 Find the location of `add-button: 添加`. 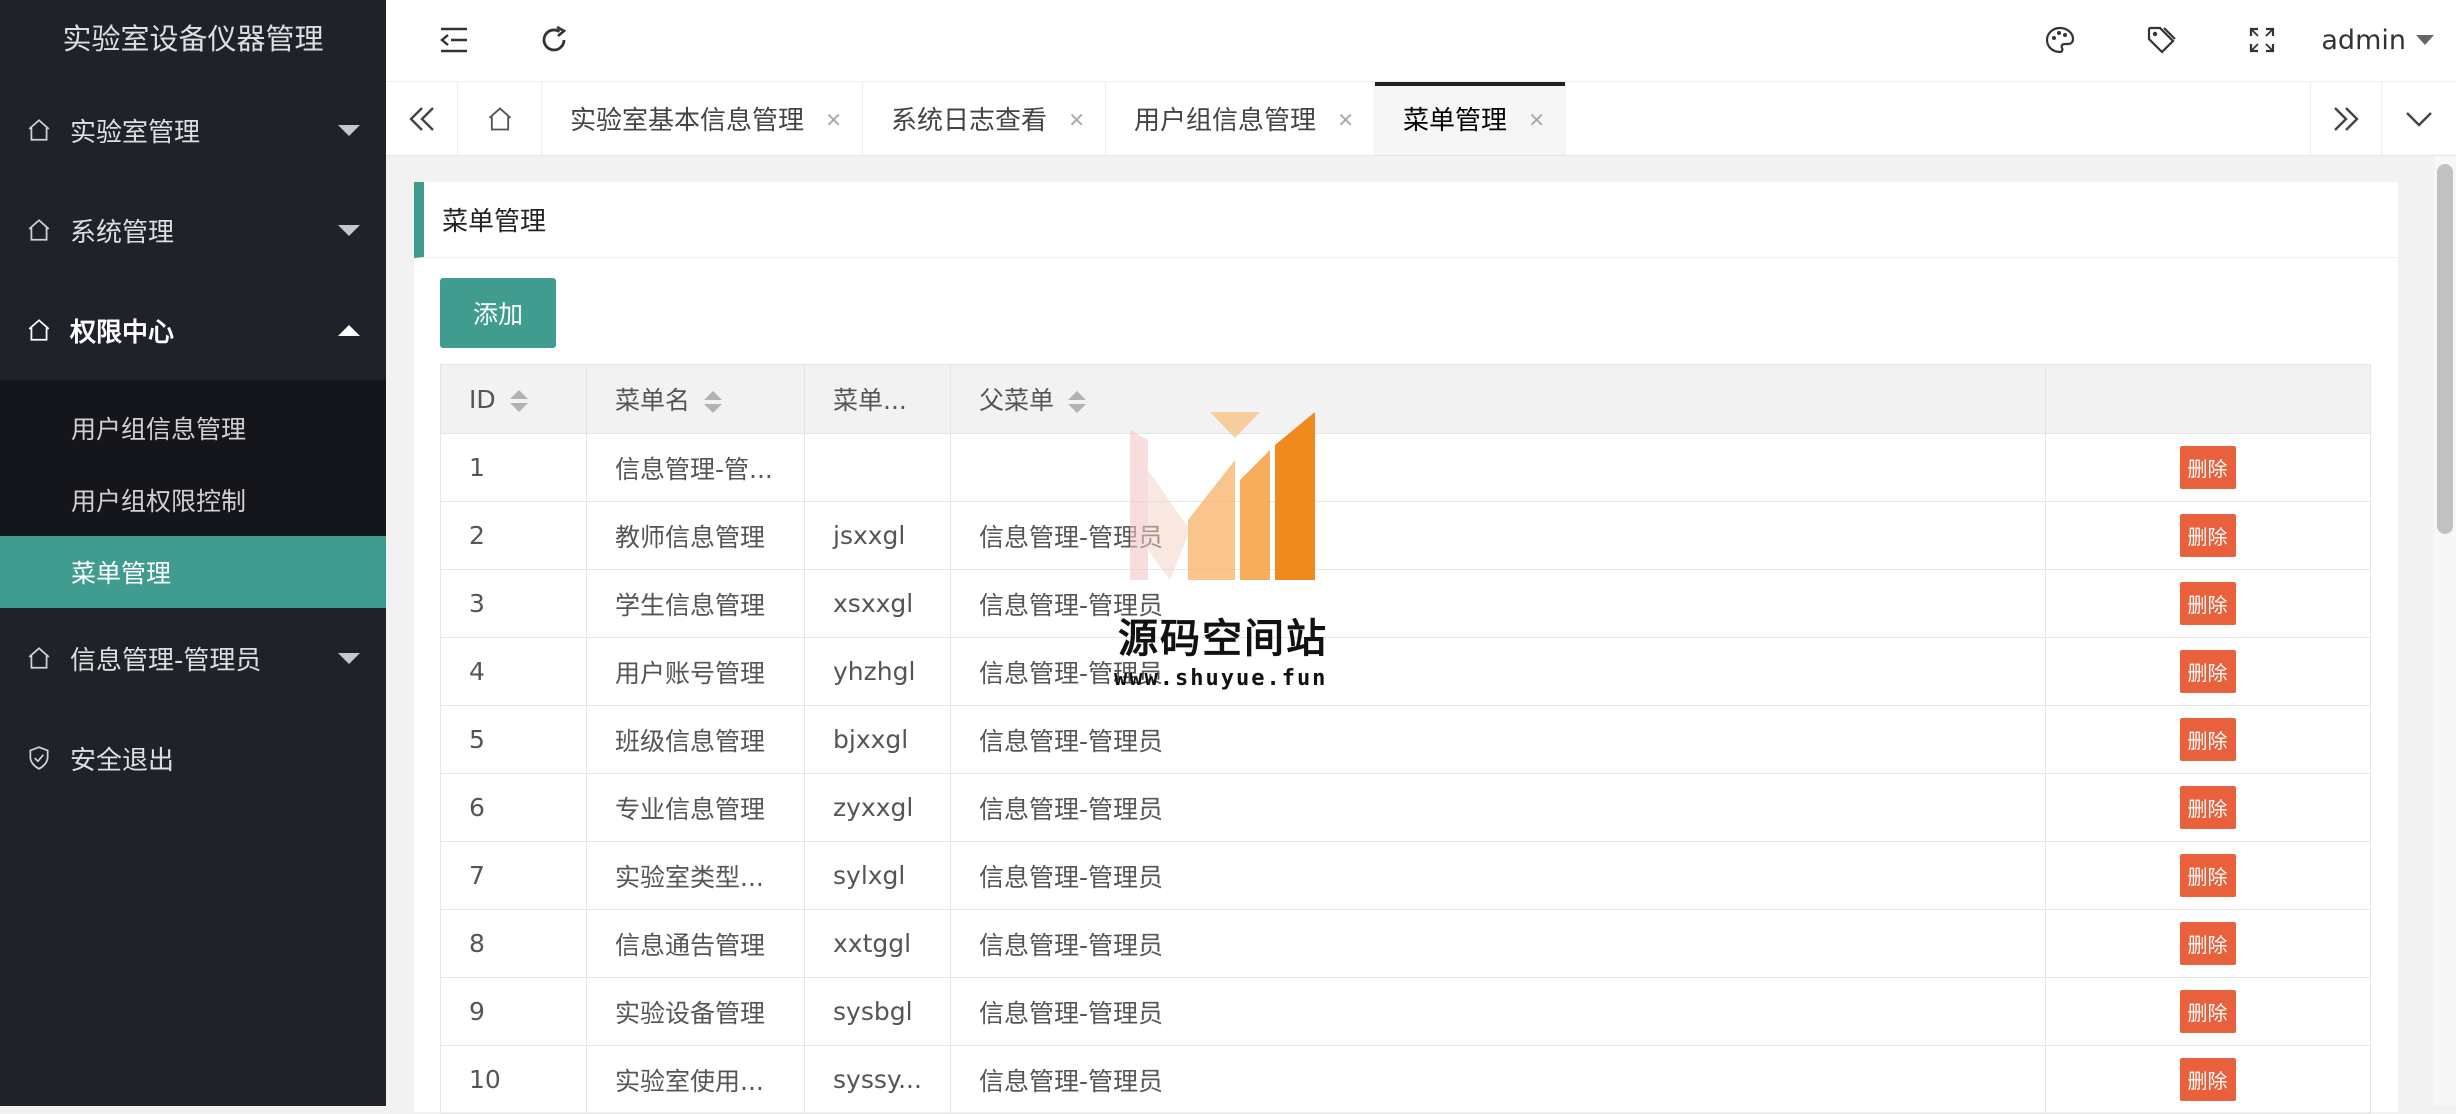

add-button: 添加 is located at coordinates (498, 313).